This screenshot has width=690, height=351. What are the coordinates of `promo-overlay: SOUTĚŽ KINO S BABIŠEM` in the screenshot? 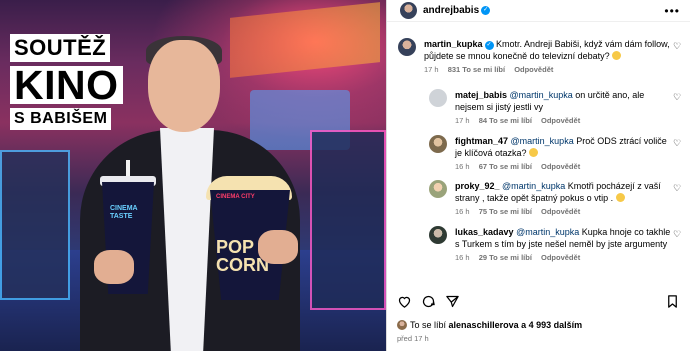 It's located at (66, 84).